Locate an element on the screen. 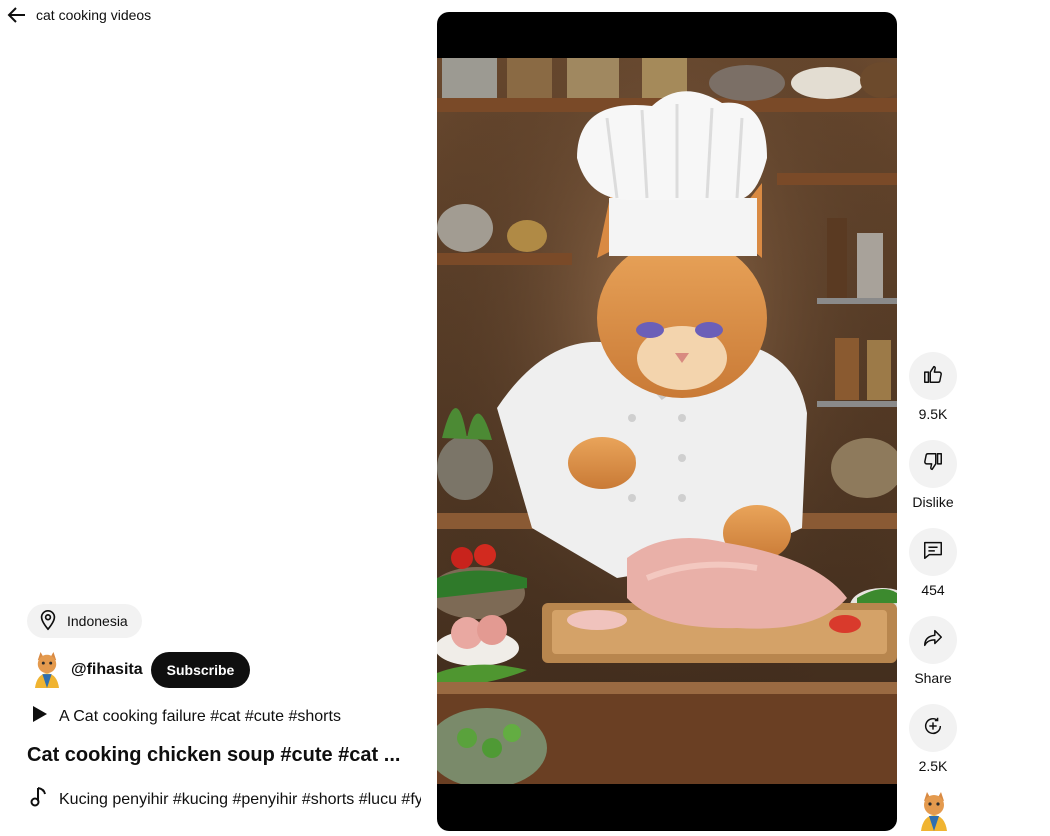  share-arrow-icon is located at coordinates (933, 640).